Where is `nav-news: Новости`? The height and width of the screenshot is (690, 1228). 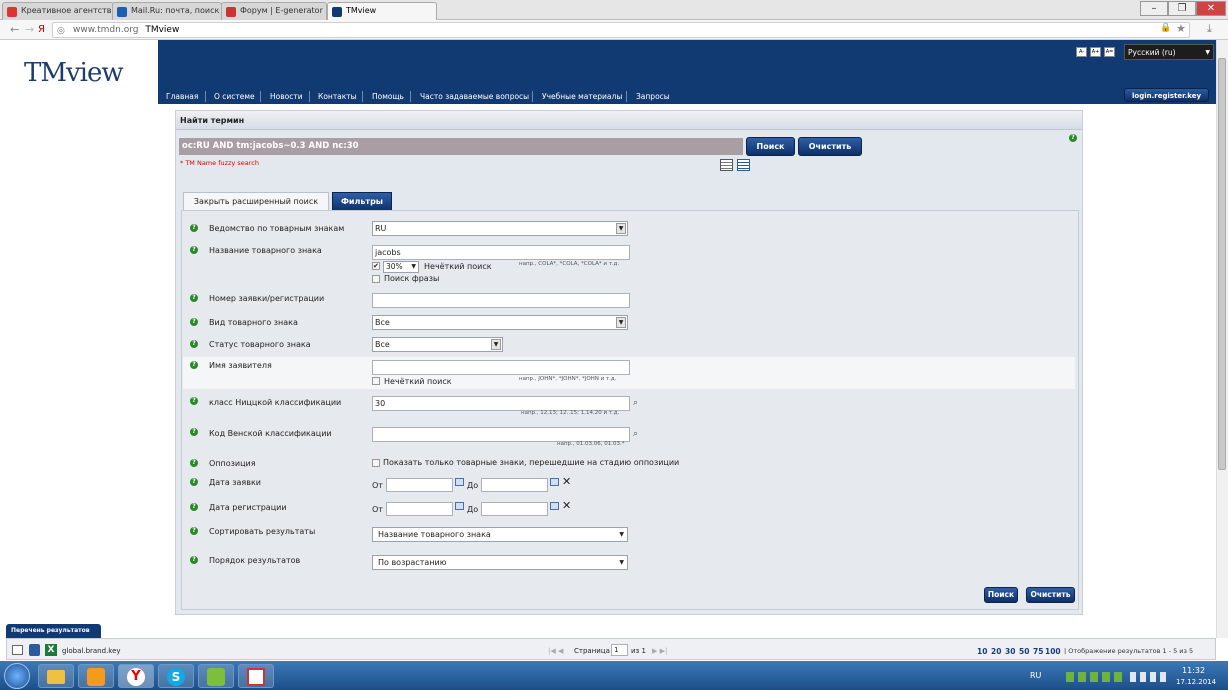
nav-news: Новости is located at coordinates (286, 96).